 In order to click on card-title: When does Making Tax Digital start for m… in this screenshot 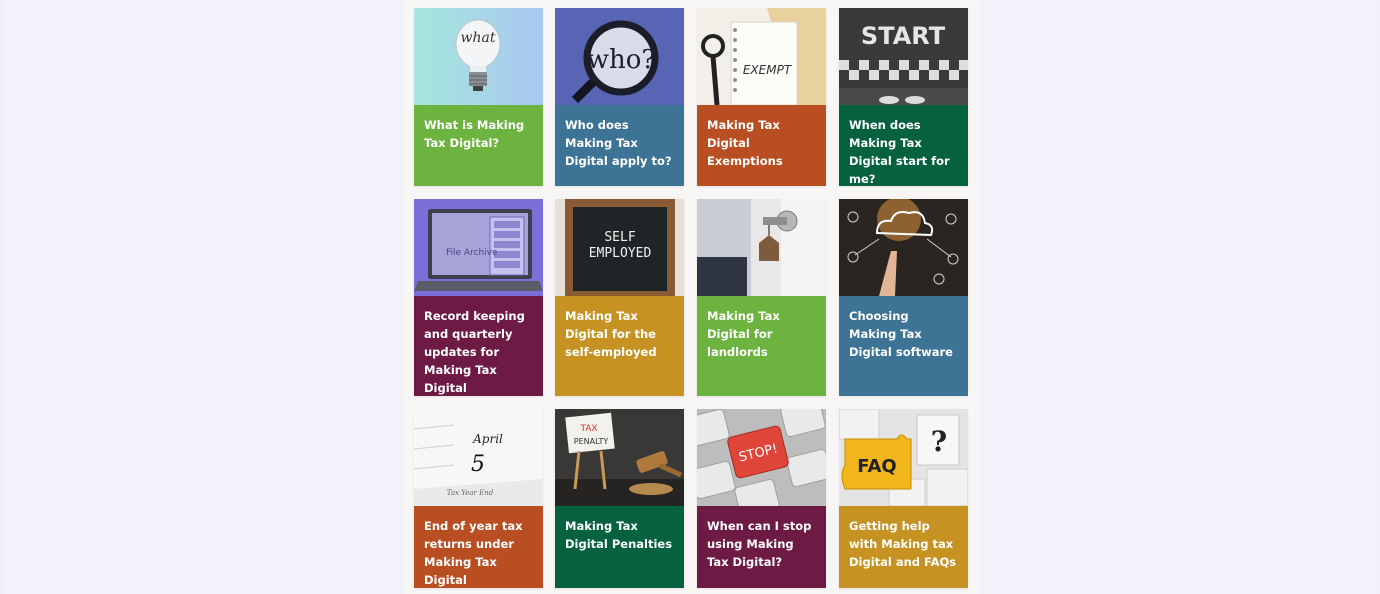, I will do `click(903, 145)`.